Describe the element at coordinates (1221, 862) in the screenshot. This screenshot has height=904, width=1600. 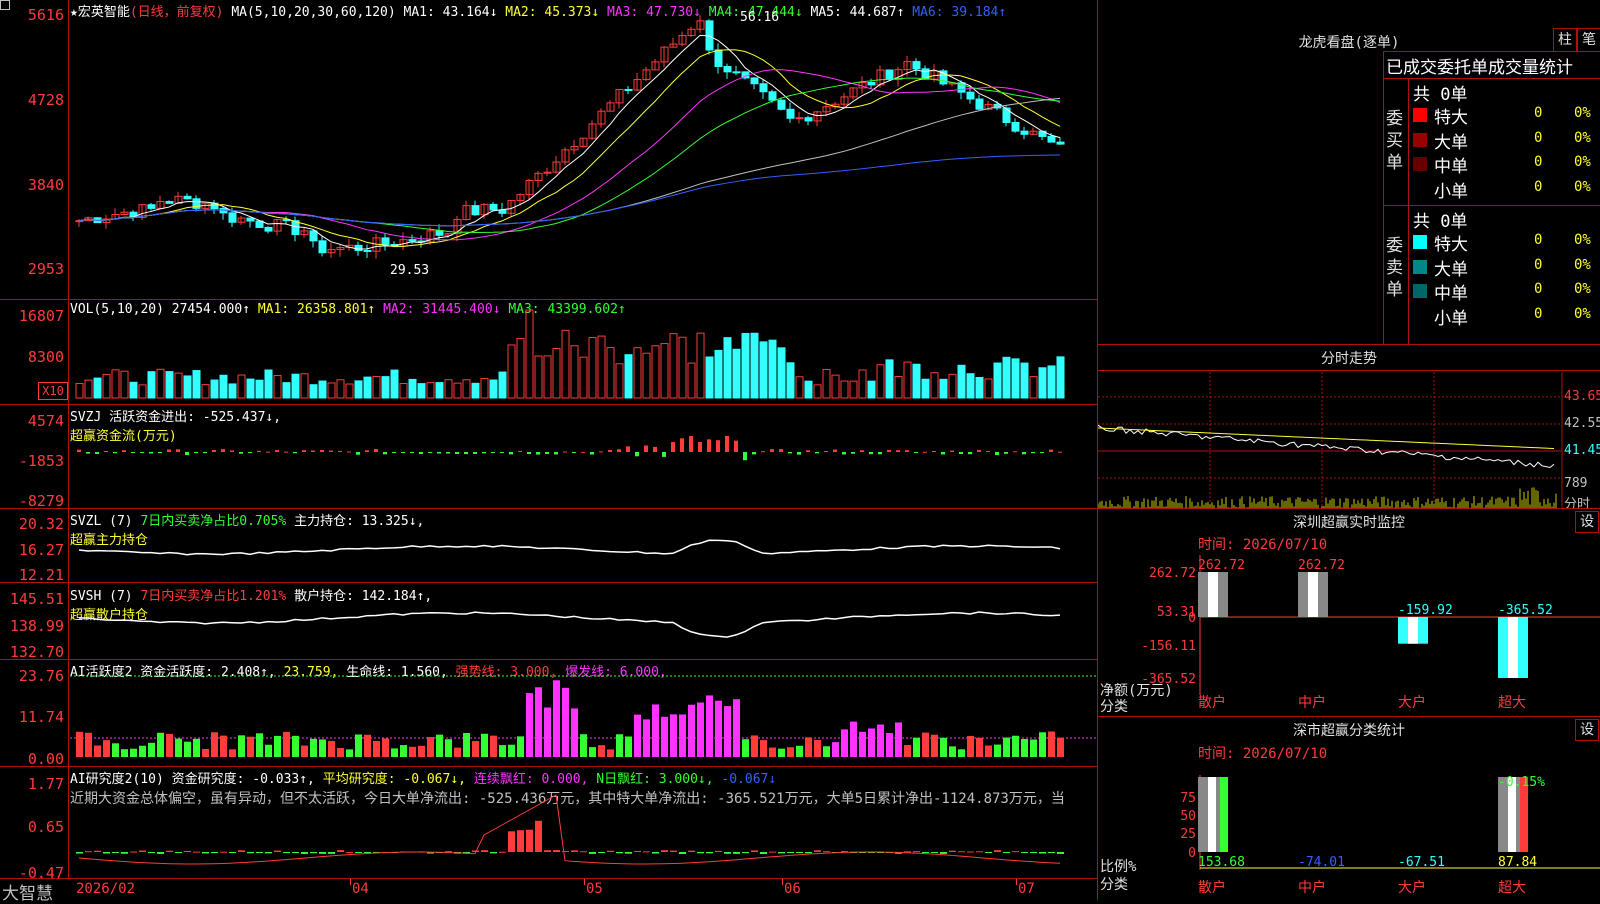
I see `classify-bar-value: 153.68` at that location.